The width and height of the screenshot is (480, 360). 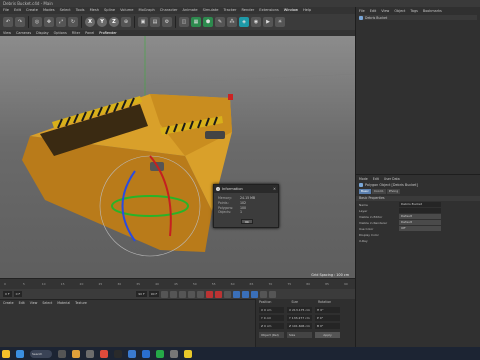 What do you see at coordinates (256, 22) in the screenshot?
I see `environment-icon: ◉` at bounding box center [256, 22].